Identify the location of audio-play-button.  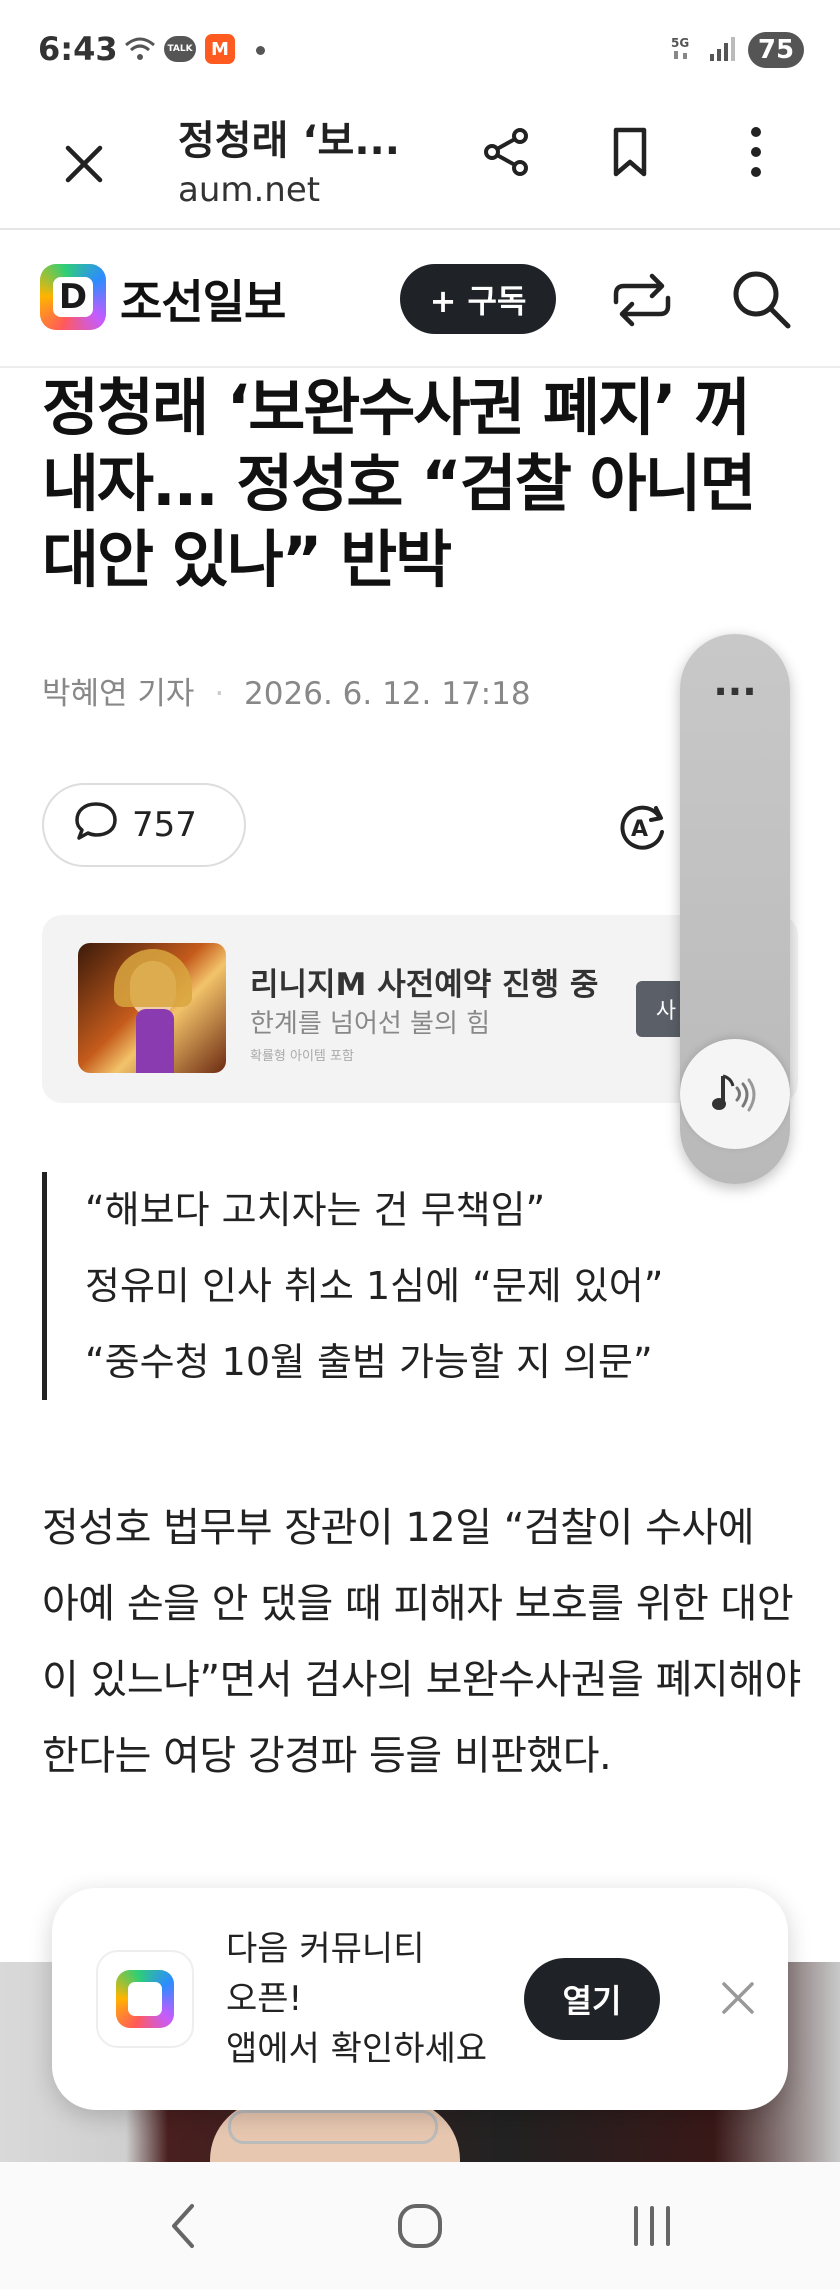
(735, 1094).